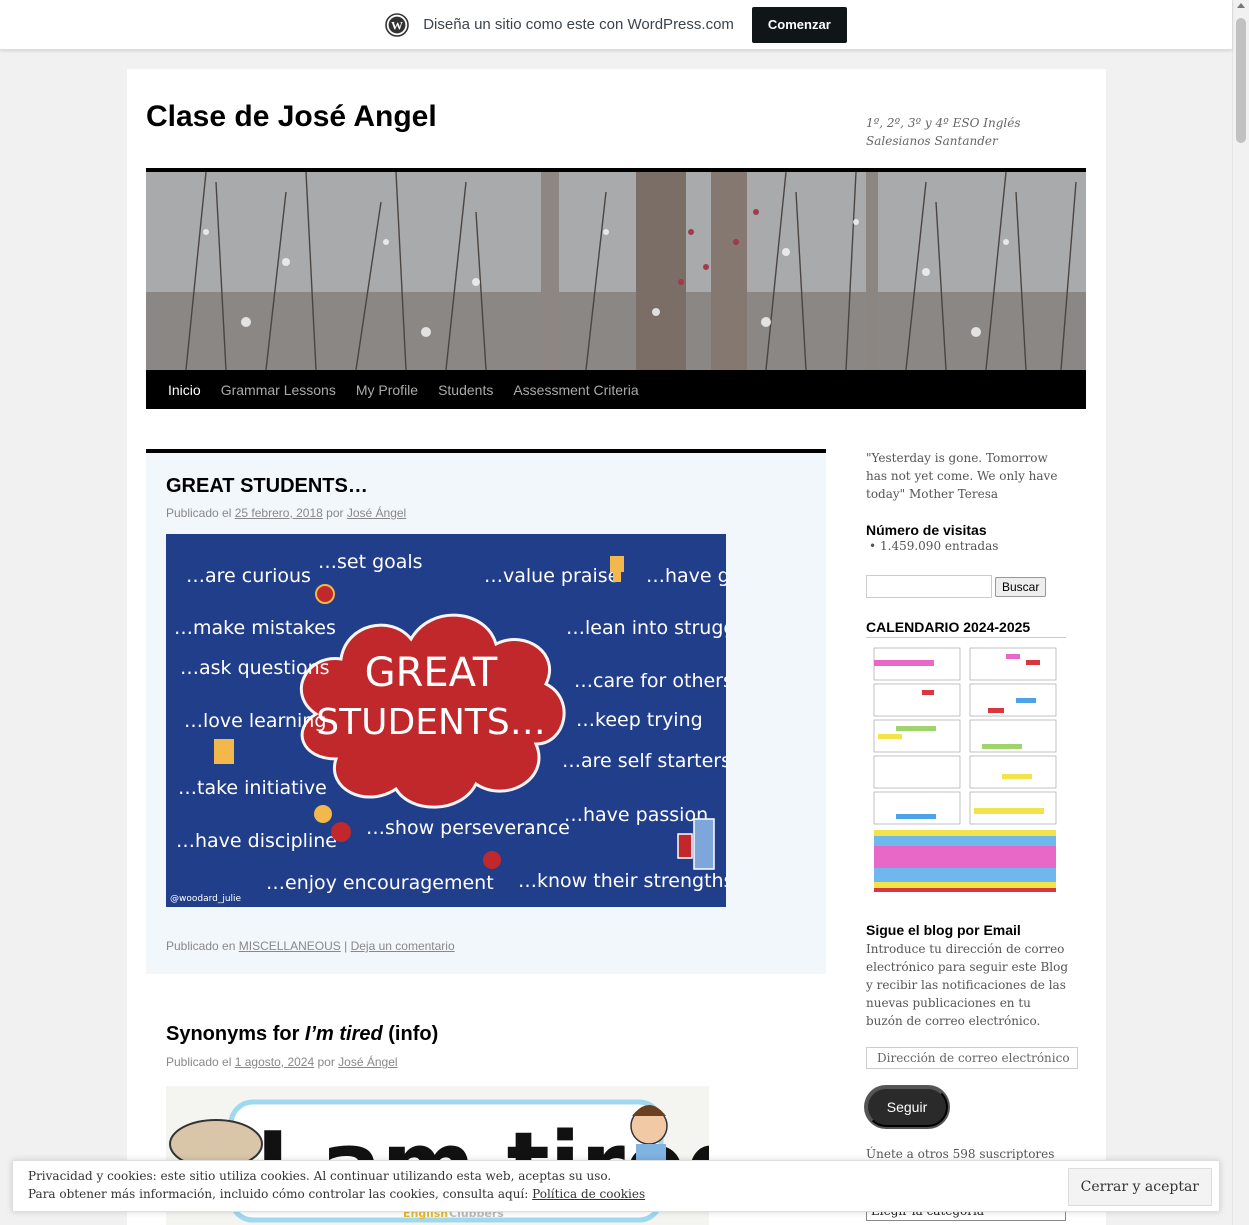 The height and width of the screenshot is (1225, 1249). What do you see at coordinates (972, 1058) in the screenshot?
I see `email-field: Dirección de correo electrónico` at bounding box center [972, 1058].